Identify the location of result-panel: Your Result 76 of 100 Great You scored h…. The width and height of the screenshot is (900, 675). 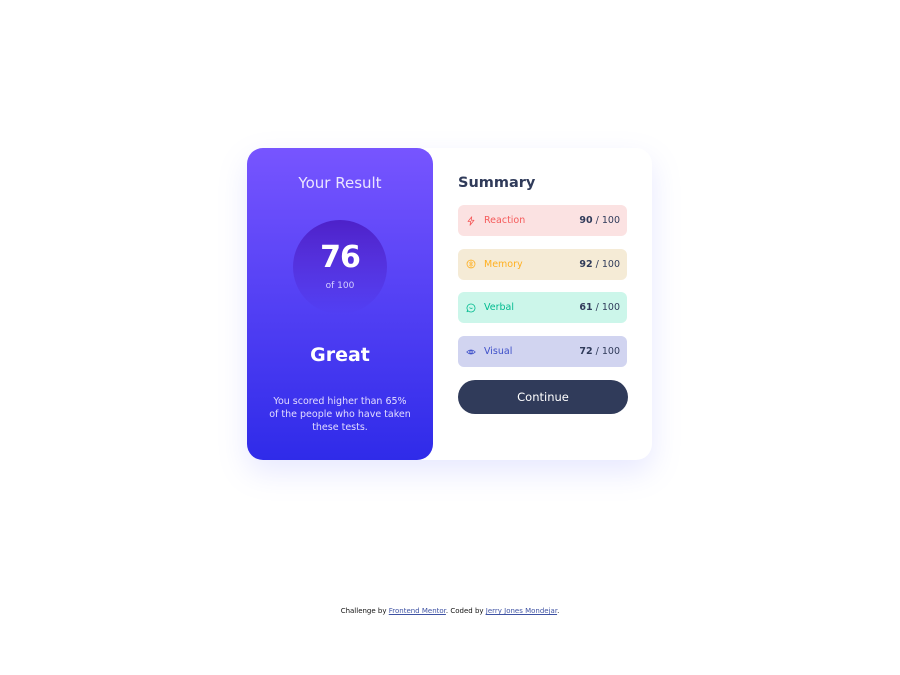
(340, 304).